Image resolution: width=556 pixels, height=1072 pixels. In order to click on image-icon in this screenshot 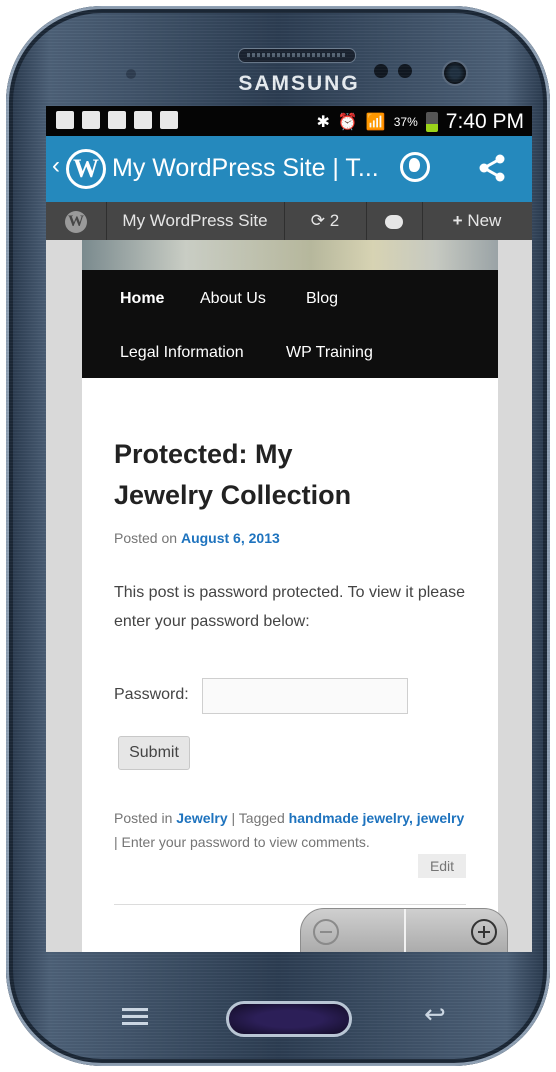, I will do `click(143, 120)`.